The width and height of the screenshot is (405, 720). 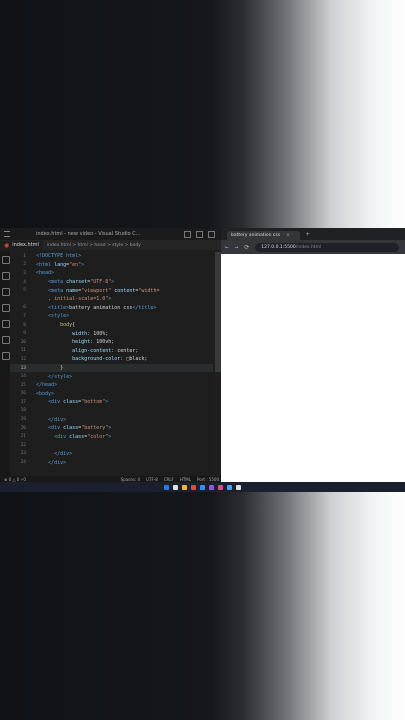 What do you see at coordinates (92, 245) in the screenshot?
I see `breadcrumb: index.html > html > head > style > body` at bounding box center [92, 245].